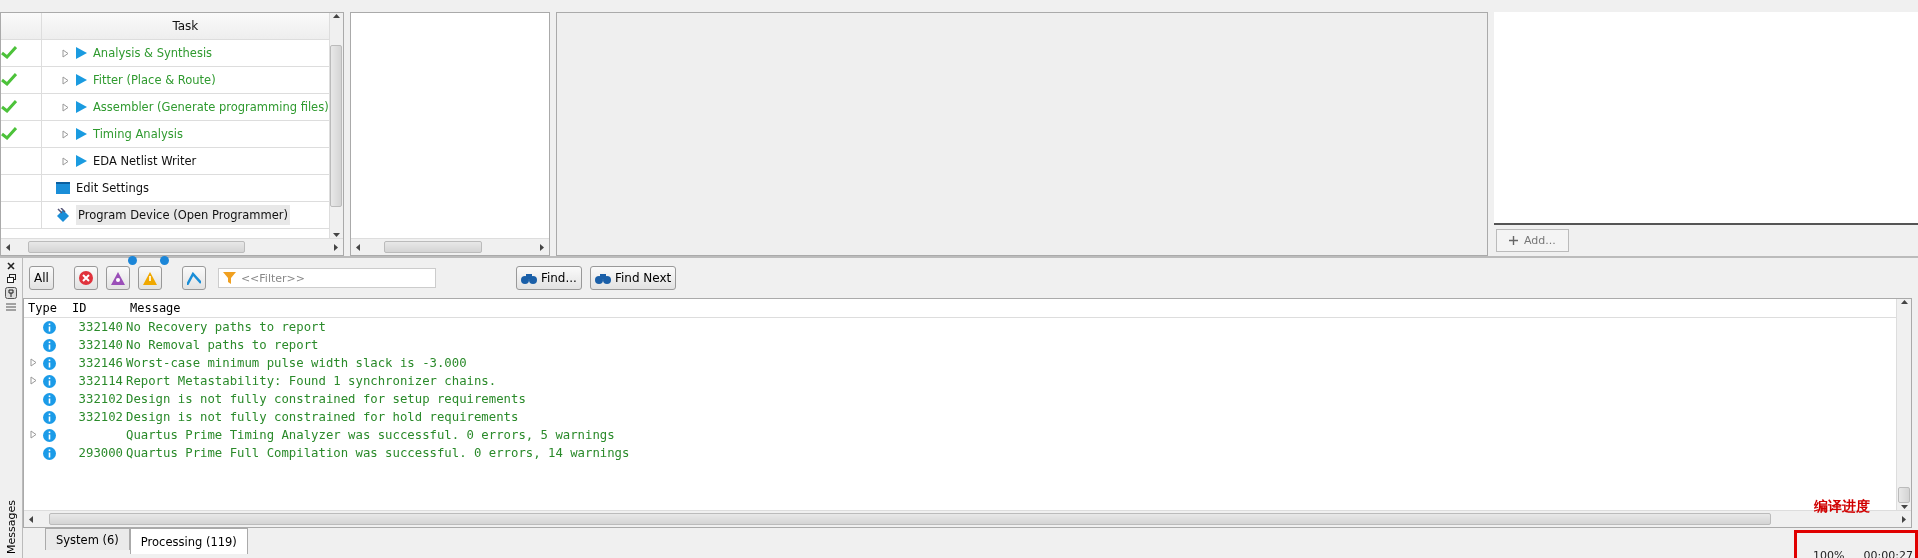  Describe the element at coordinates (312, 381) in the screenshot. I see `message-text: Report Metastability: Found 1 synchronizer chains.` at that location.